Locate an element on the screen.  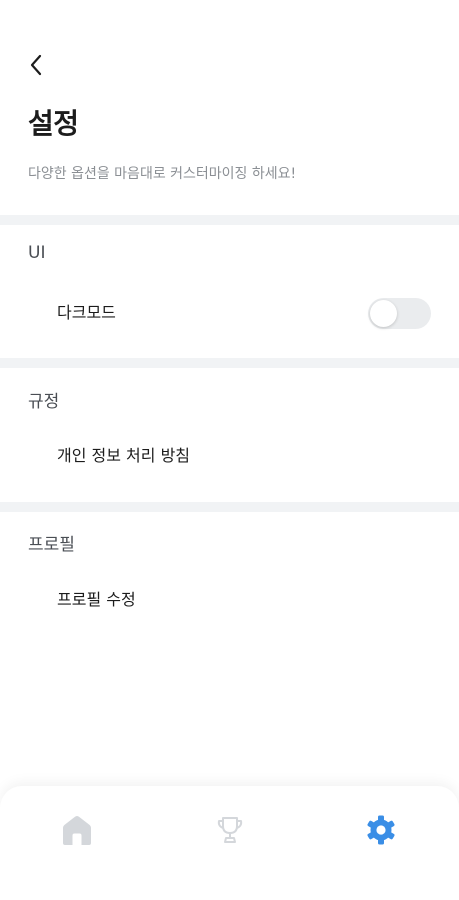
bottom-nav is located at coordinates (229, 843).